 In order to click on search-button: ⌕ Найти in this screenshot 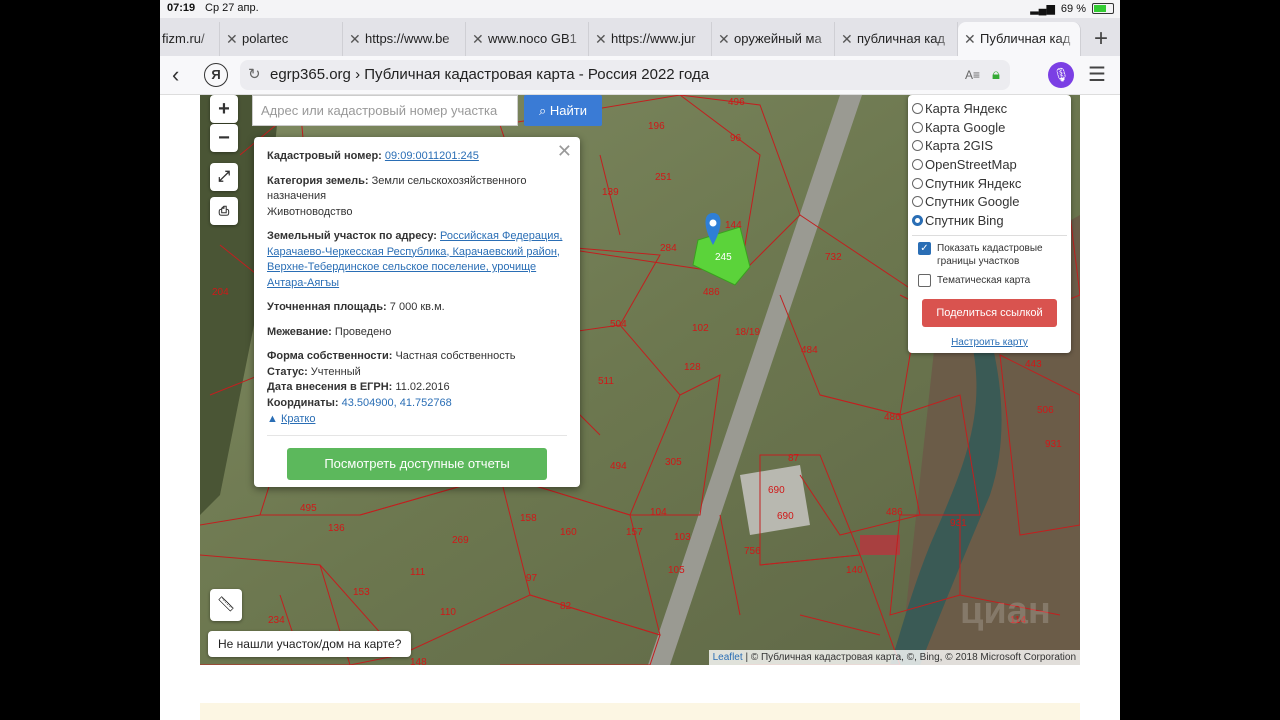, I will do `click(563, 110)`.